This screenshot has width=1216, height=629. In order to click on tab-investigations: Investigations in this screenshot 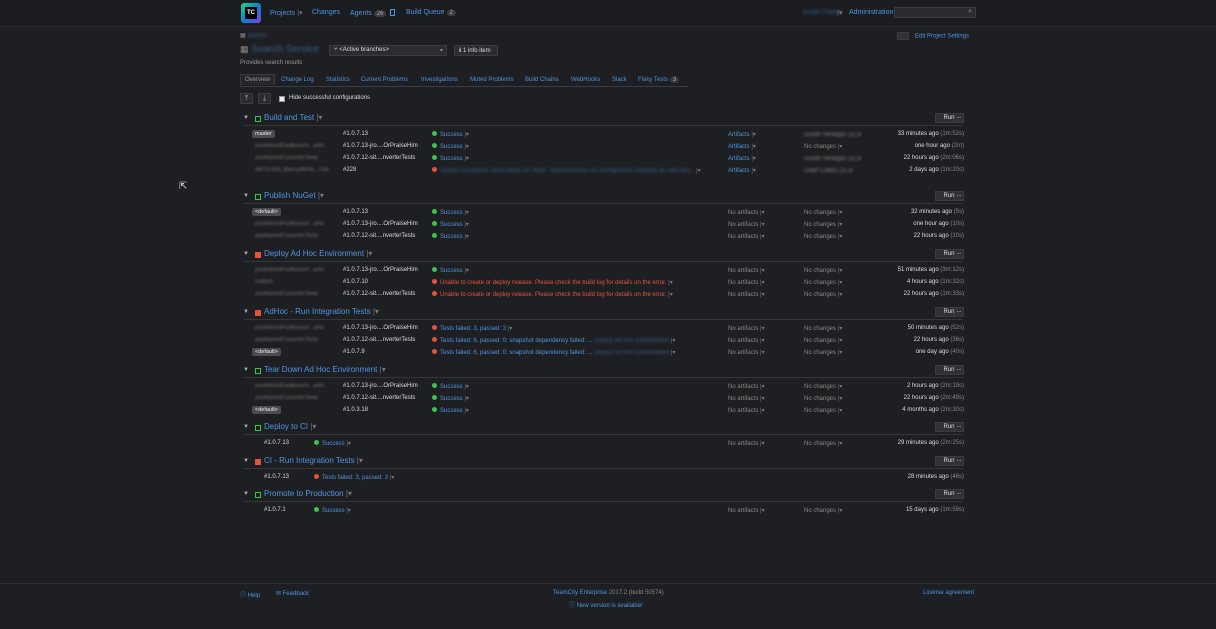, I will do `click(439, 80)`.